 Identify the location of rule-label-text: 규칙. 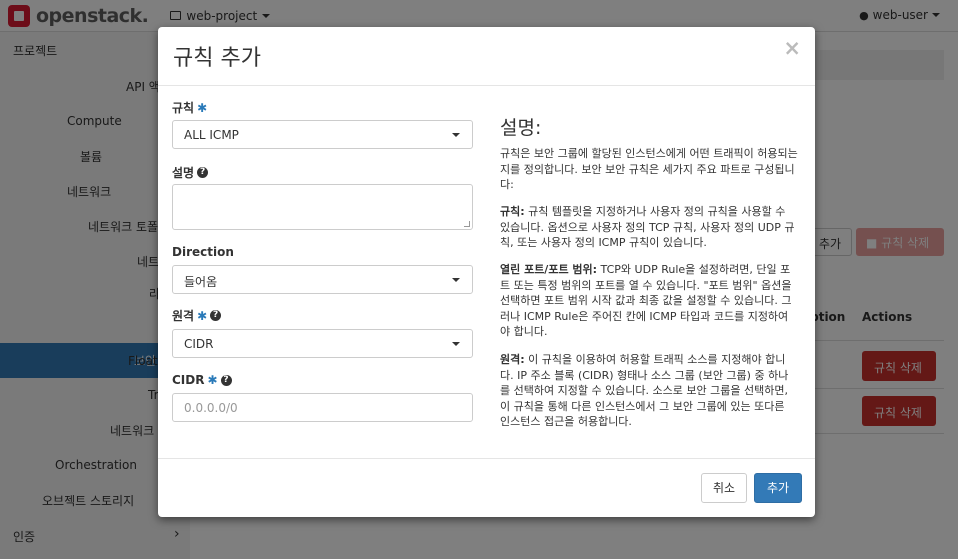
(183, 108).